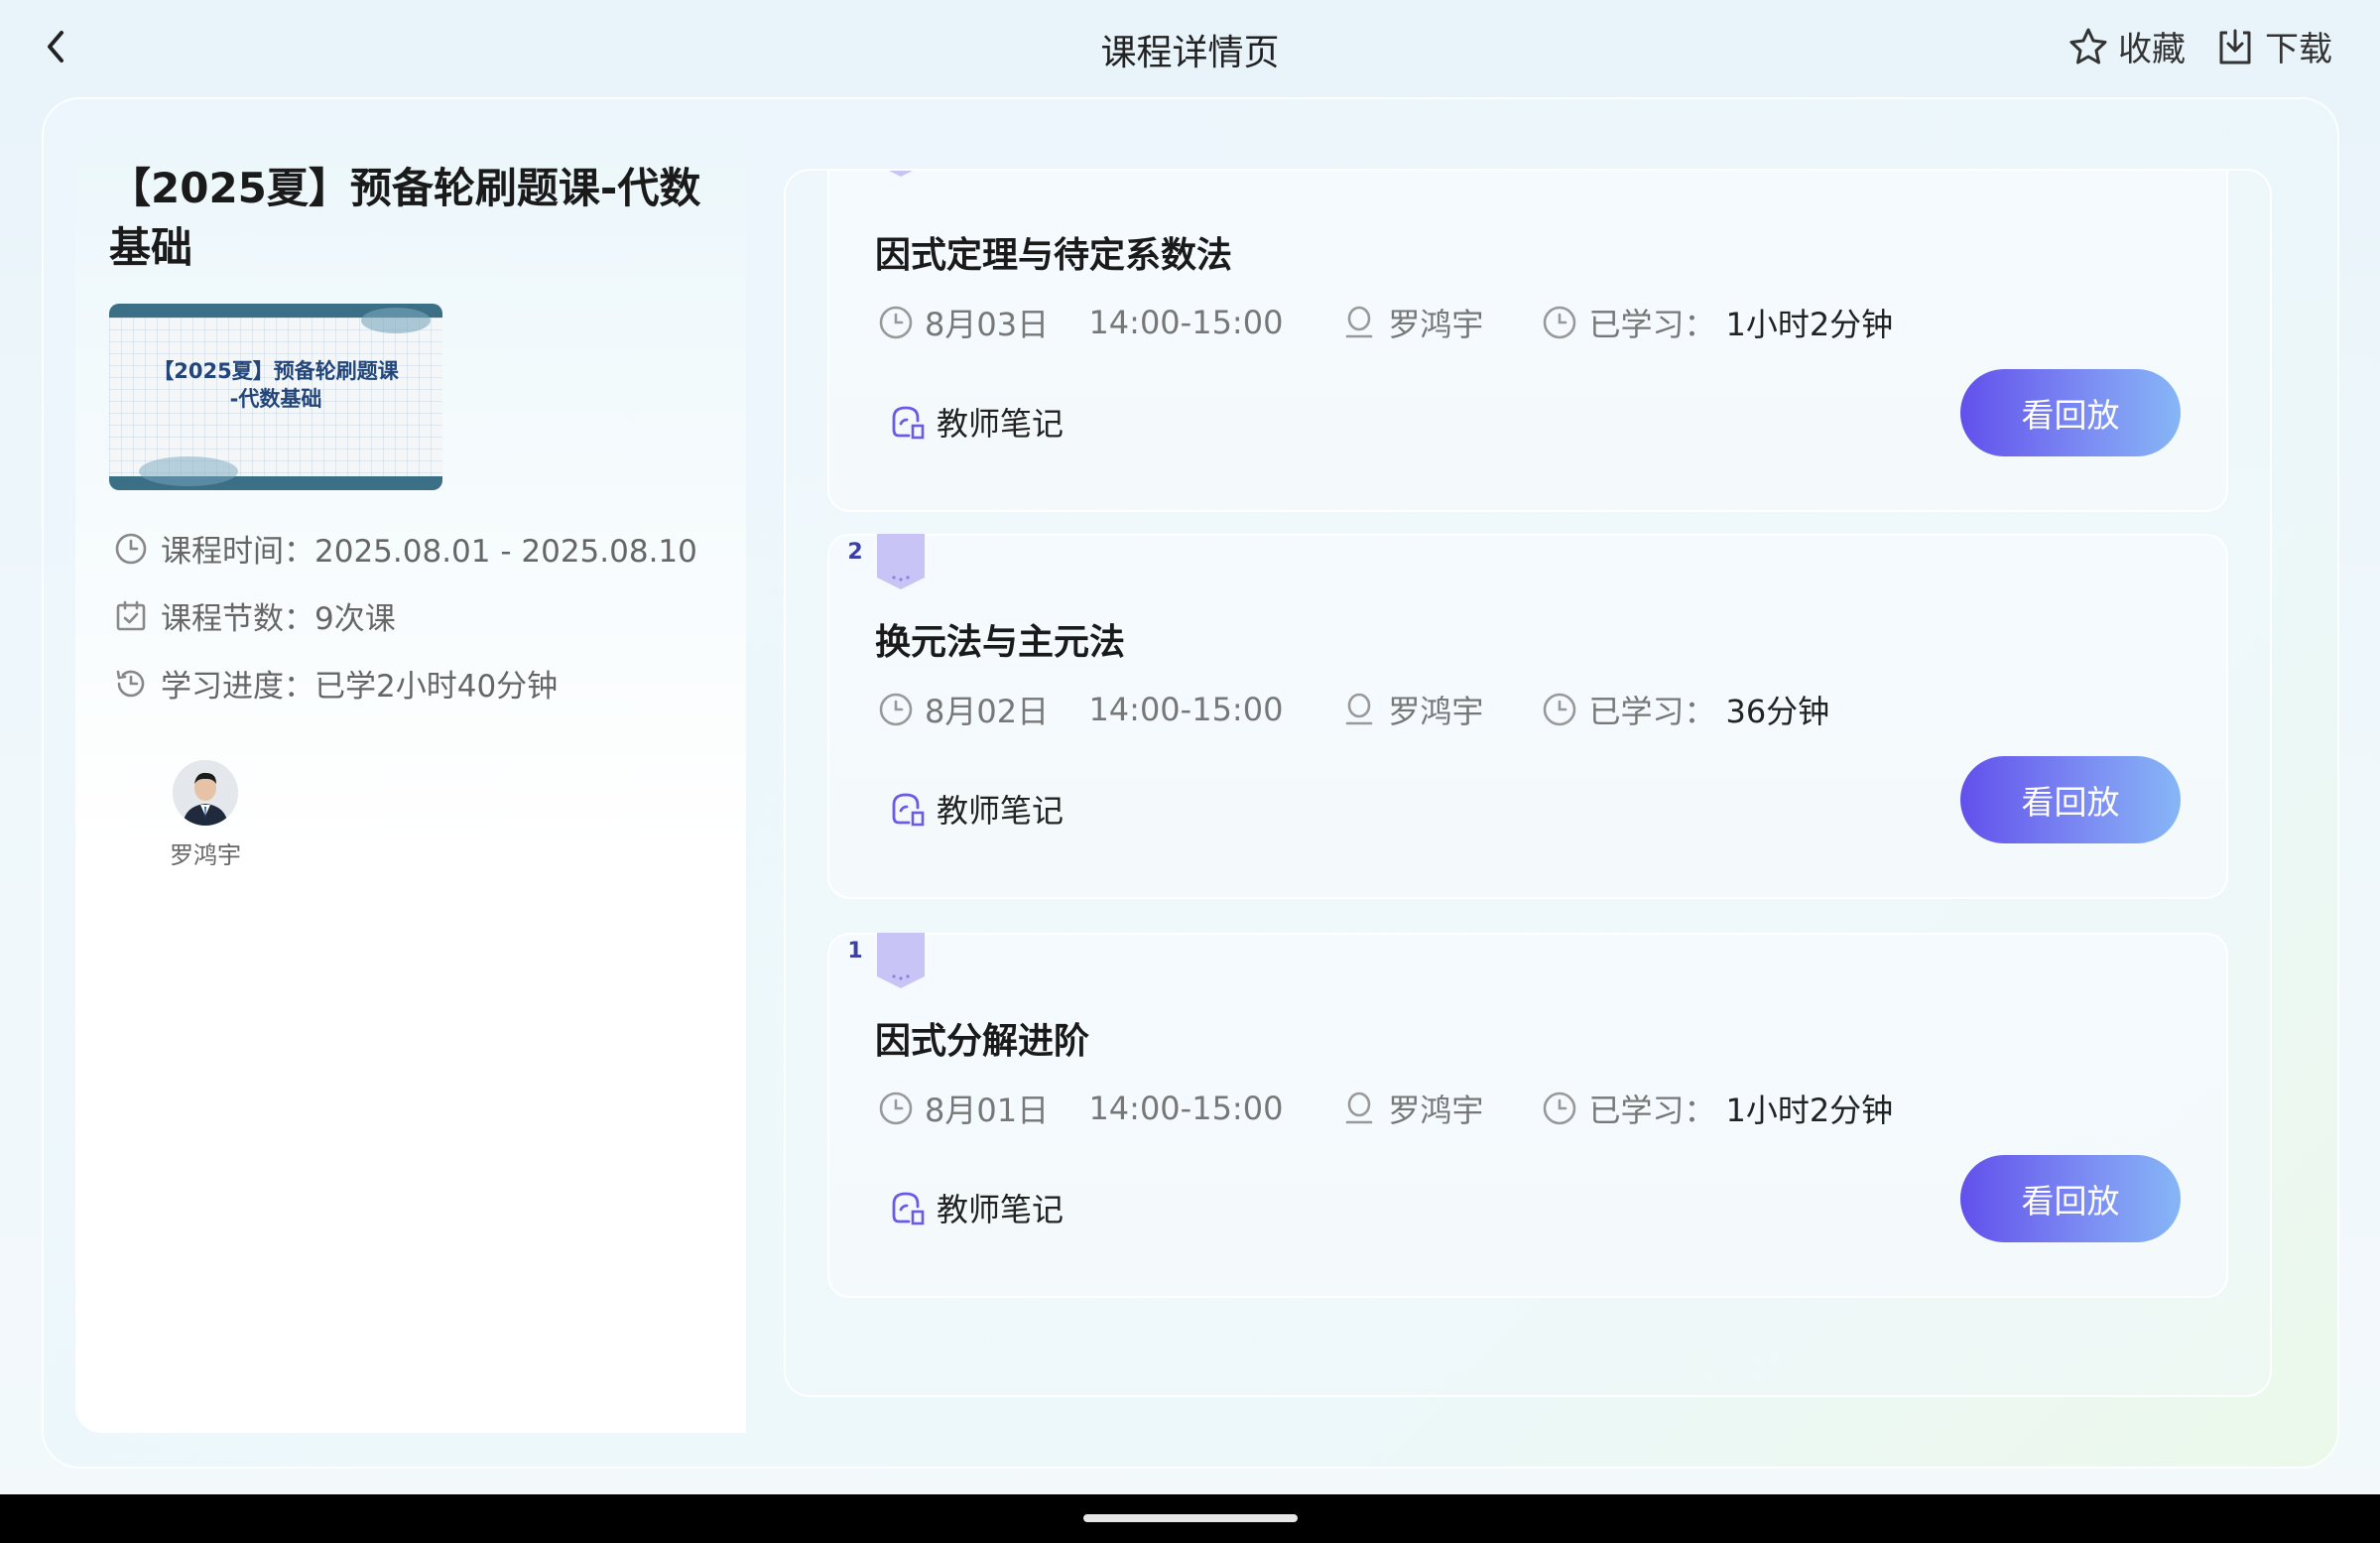 The image size is (2380, 1543). Describe the element at coordinates (1080, 709) in the screenshot. I see `lesson-time: 8月02日 14:00-15:00` at that location.